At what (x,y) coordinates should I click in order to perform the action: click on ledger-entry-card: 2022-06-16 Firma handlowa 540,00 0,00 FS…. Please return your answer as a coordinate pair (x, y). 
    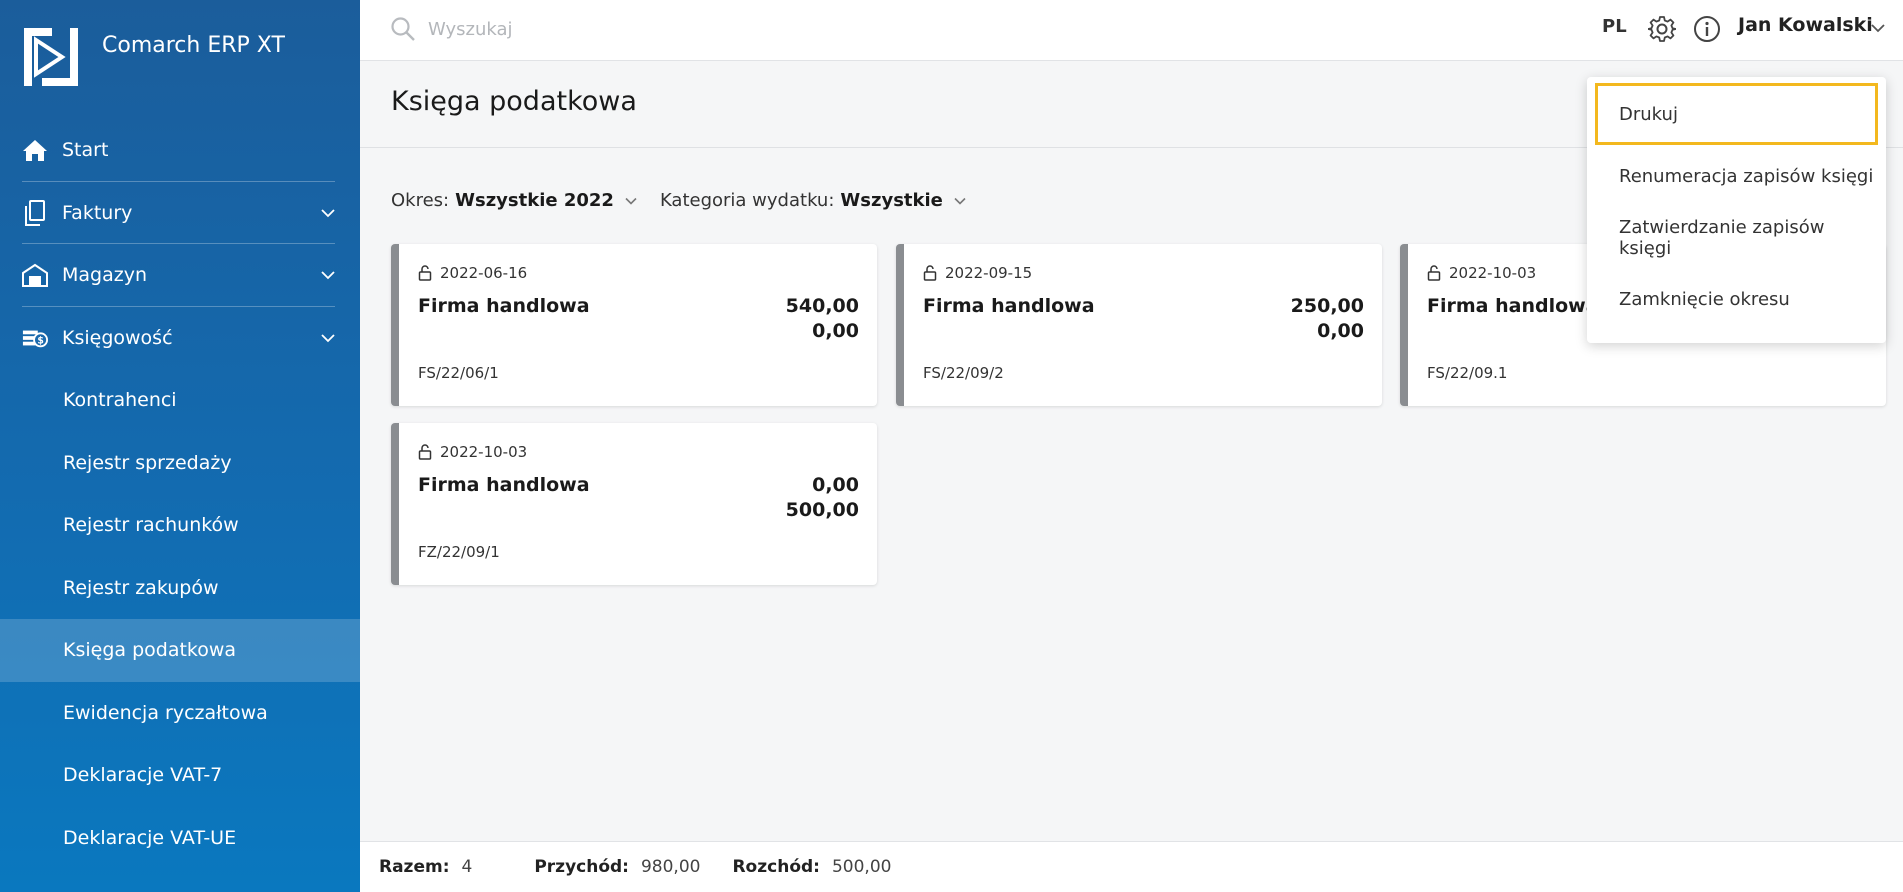
    Looking at the image, I should click on (634, 325).